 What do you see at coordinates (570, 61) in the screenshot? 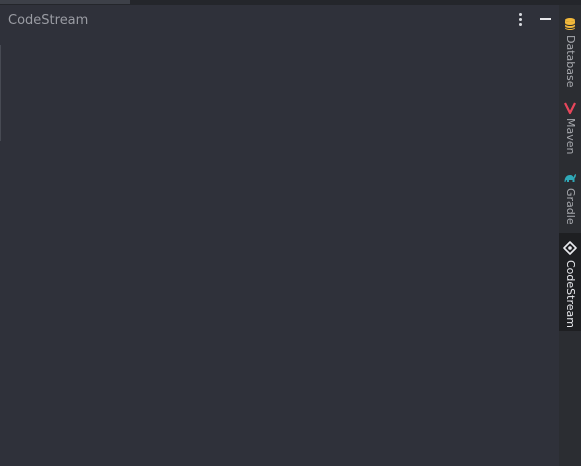
I see `stripe-label-database: Database` at bounding box center [570, 61].